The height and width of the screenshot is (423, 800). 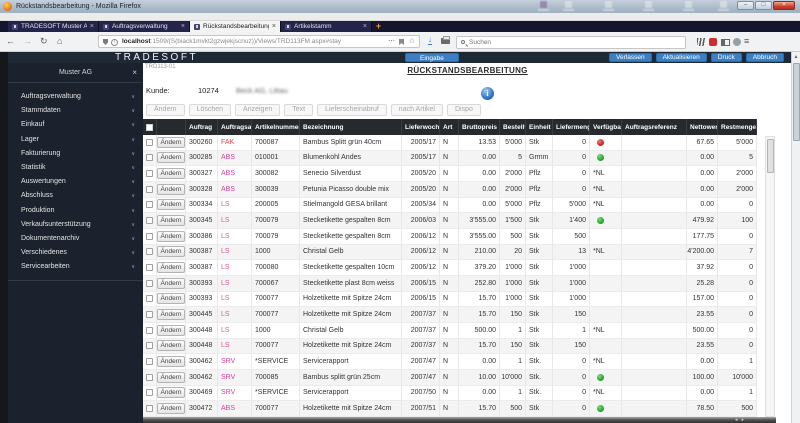 What do you see at coordinates (75, 211) in the screenshot?
I see `sidebar-item-produktion: Produktion ∨` at bounding box center [75, 211].